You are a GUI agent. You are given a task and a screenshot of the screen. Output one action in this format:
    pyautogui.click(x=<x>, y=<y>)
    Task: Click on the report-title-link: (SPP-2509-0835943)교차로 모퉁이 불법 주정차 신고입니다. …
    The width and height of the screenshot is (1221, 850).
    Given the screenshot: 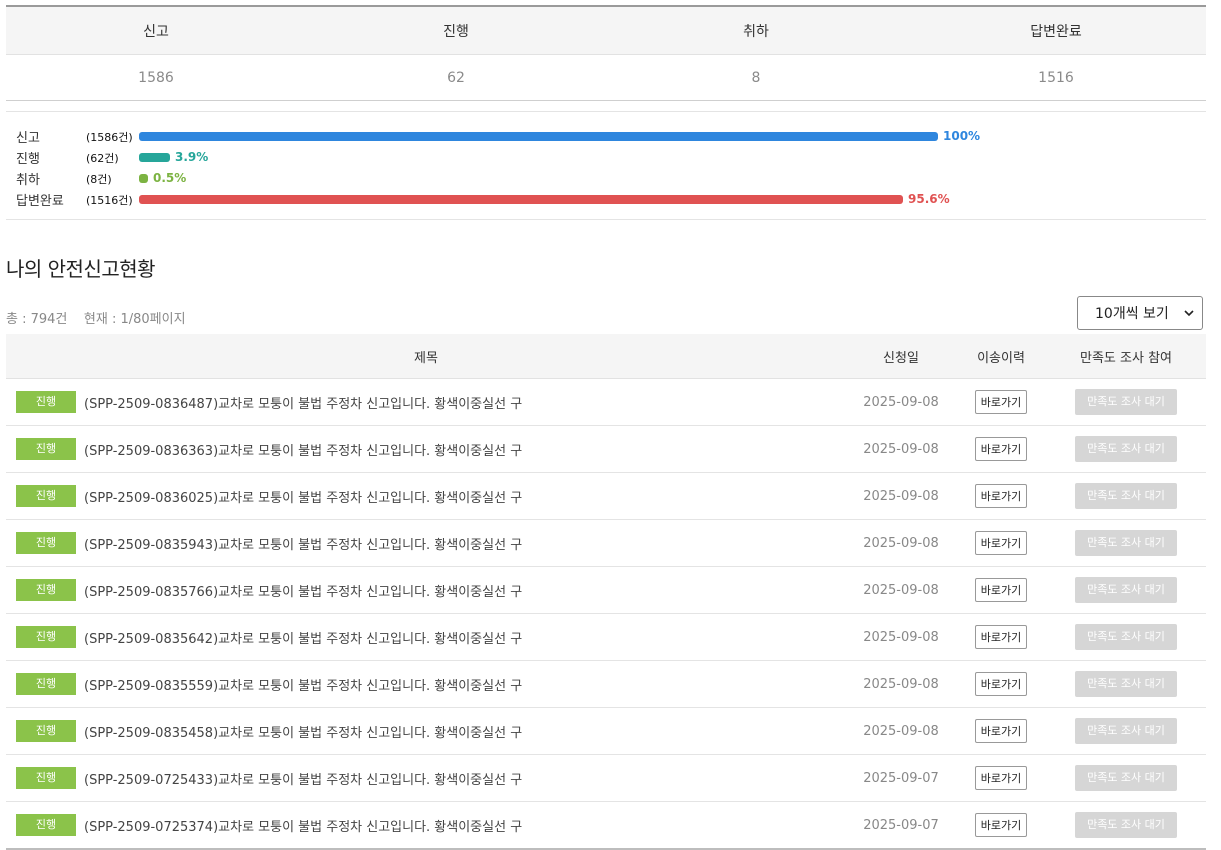 What is the action you would take?
    pyautogui.click(x=303, y=543)
    